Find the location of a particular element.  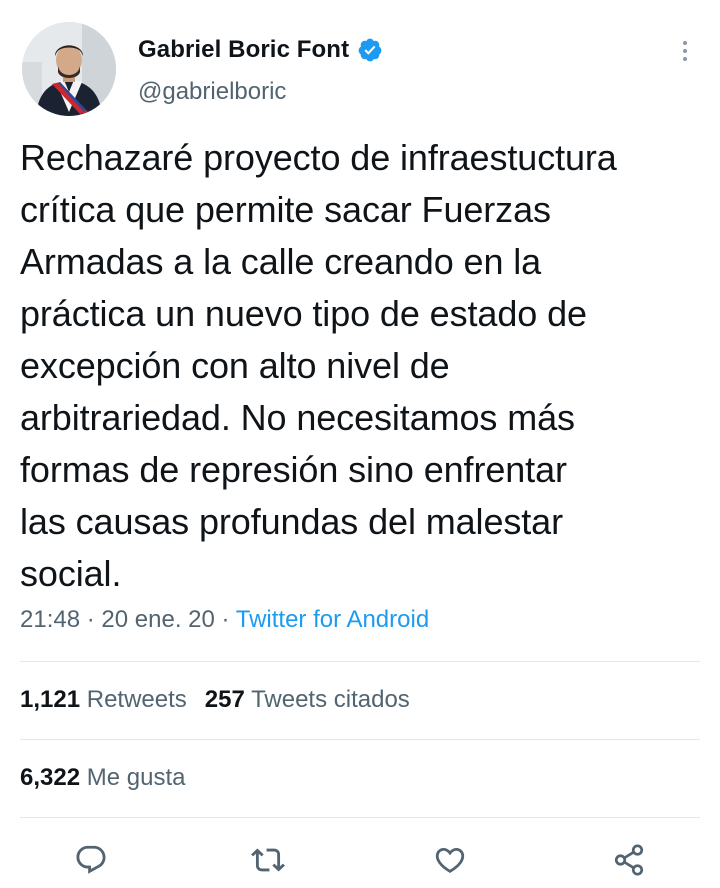

tweet-text-line: Rechazaré proyecto de infraestuctura is located at coordinates (318, 157).